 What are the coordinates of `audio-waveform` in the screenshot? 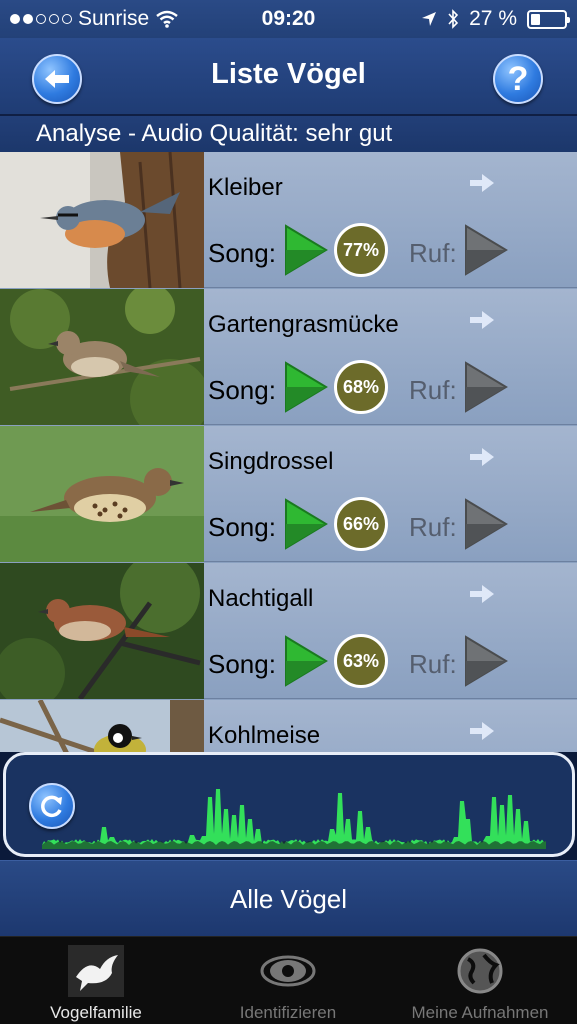 It's located at (294, 819).